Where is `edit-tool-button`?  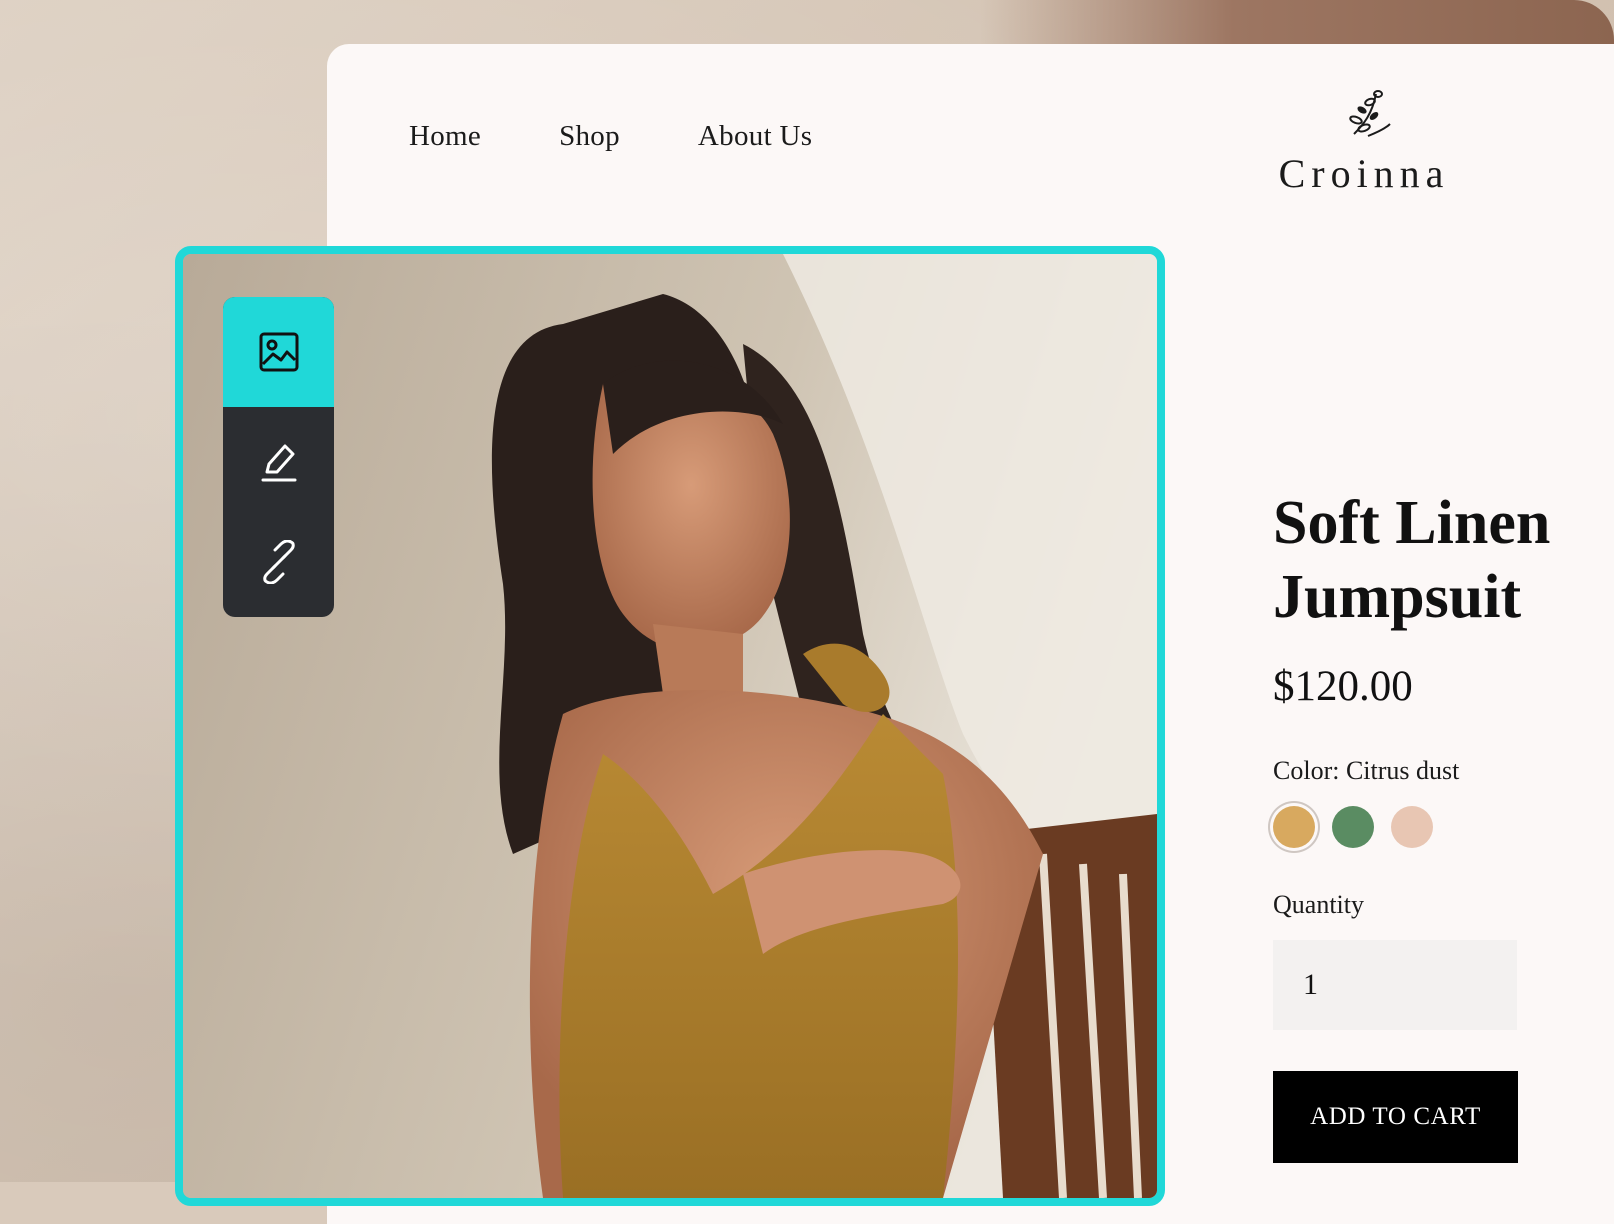 edit-tool-button is located at coordinates (278, 462).